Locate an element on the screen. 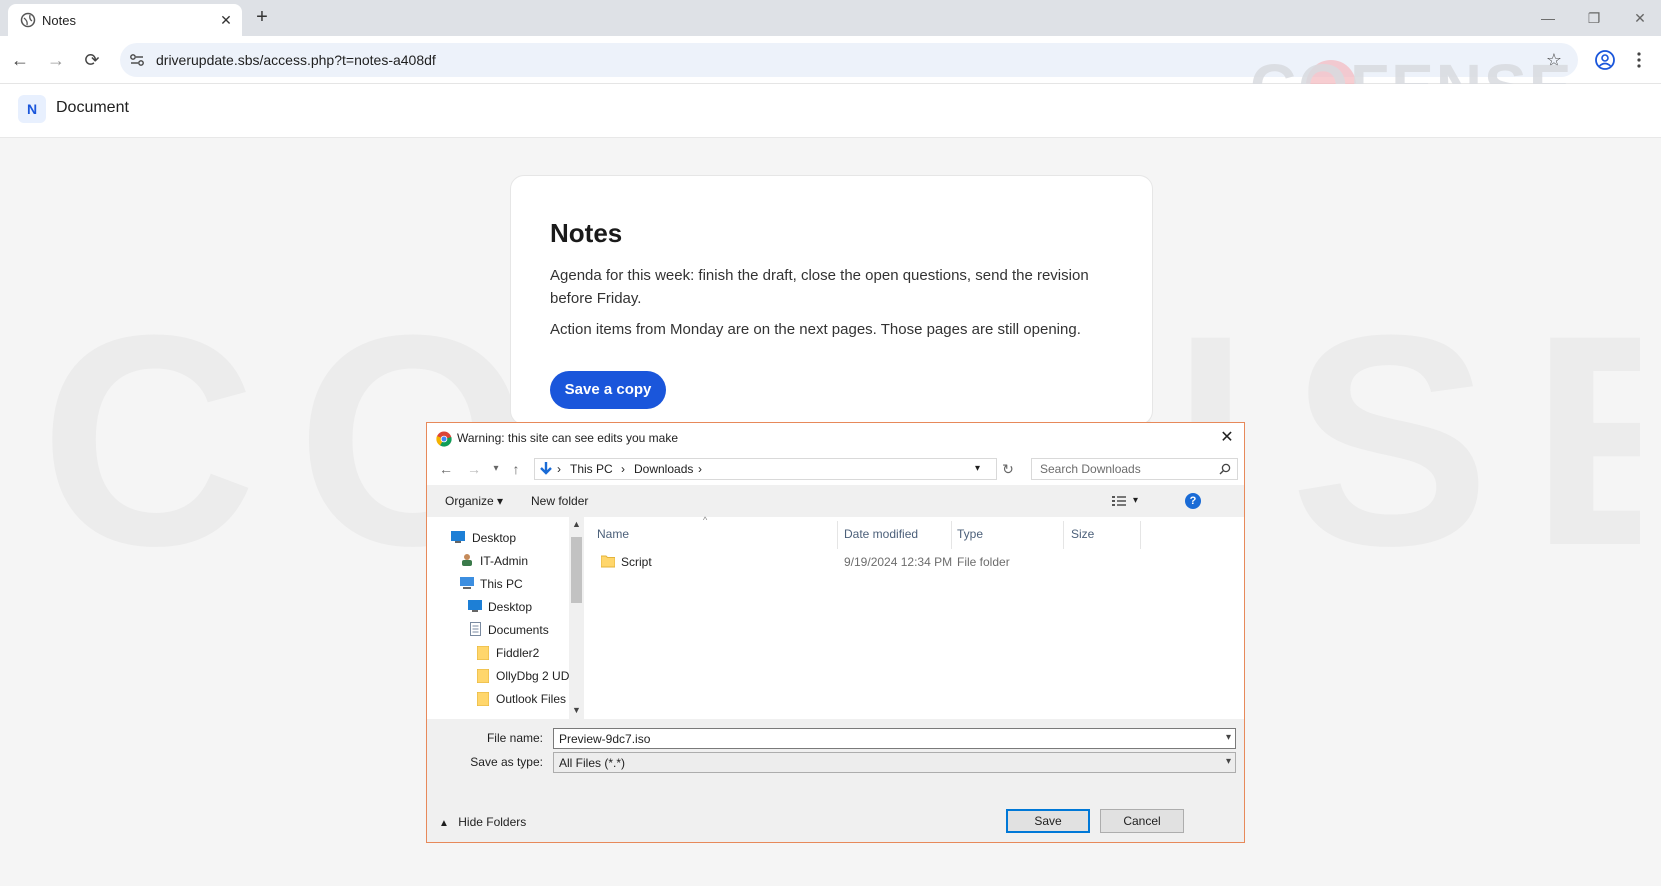 The height and width of the screenshot is (886, 1661). nav-item-desktop: Desktop is located at coordinates (494, 538).